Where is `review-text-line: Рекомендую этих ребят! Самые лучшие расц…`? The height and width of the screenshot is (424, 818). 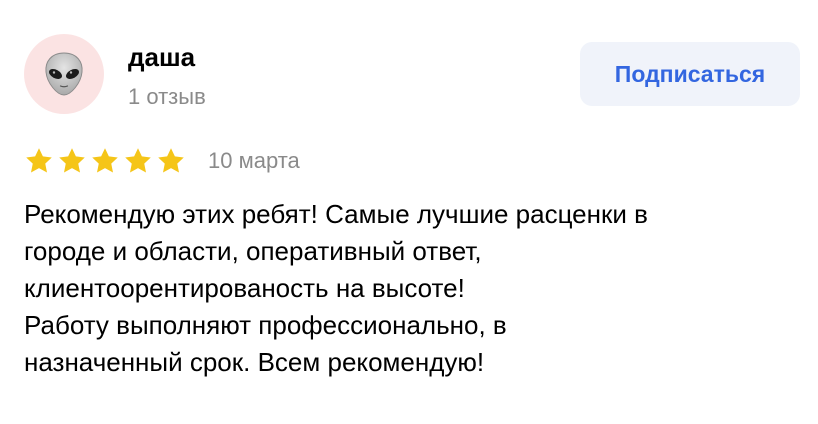 review-text-line: Рекомендую этих ребят! Самые лучшие расц… is located at coordinates (336, 214).